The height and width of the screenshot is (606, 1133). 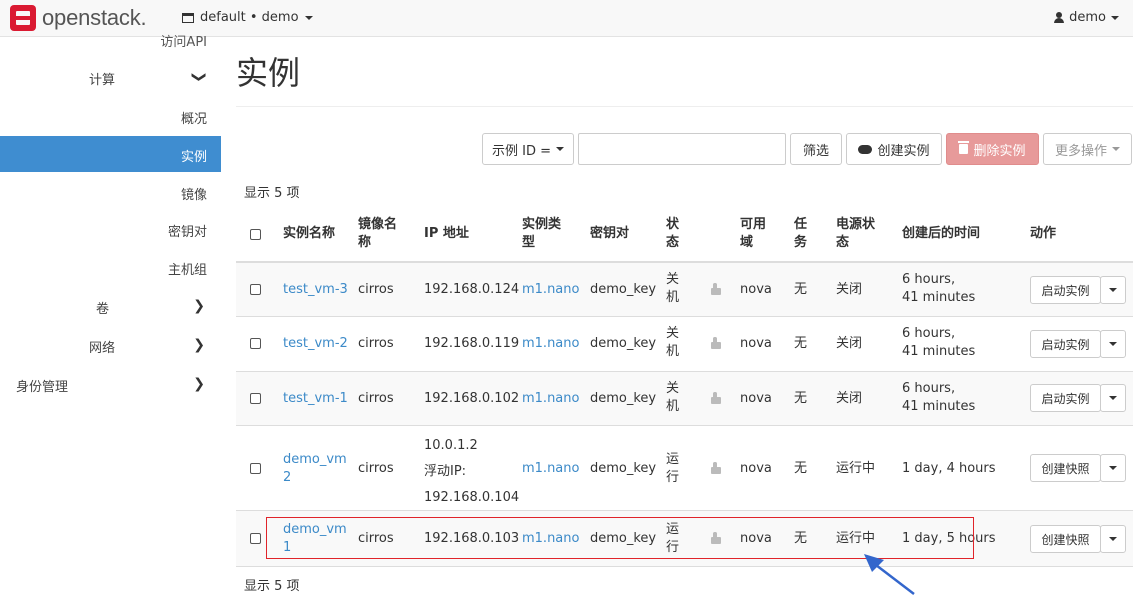 What do you see at coordinates (199, 77) in the screenshot?
I see `chevron-down-icon: ❯` at bounding box center [199, 77].